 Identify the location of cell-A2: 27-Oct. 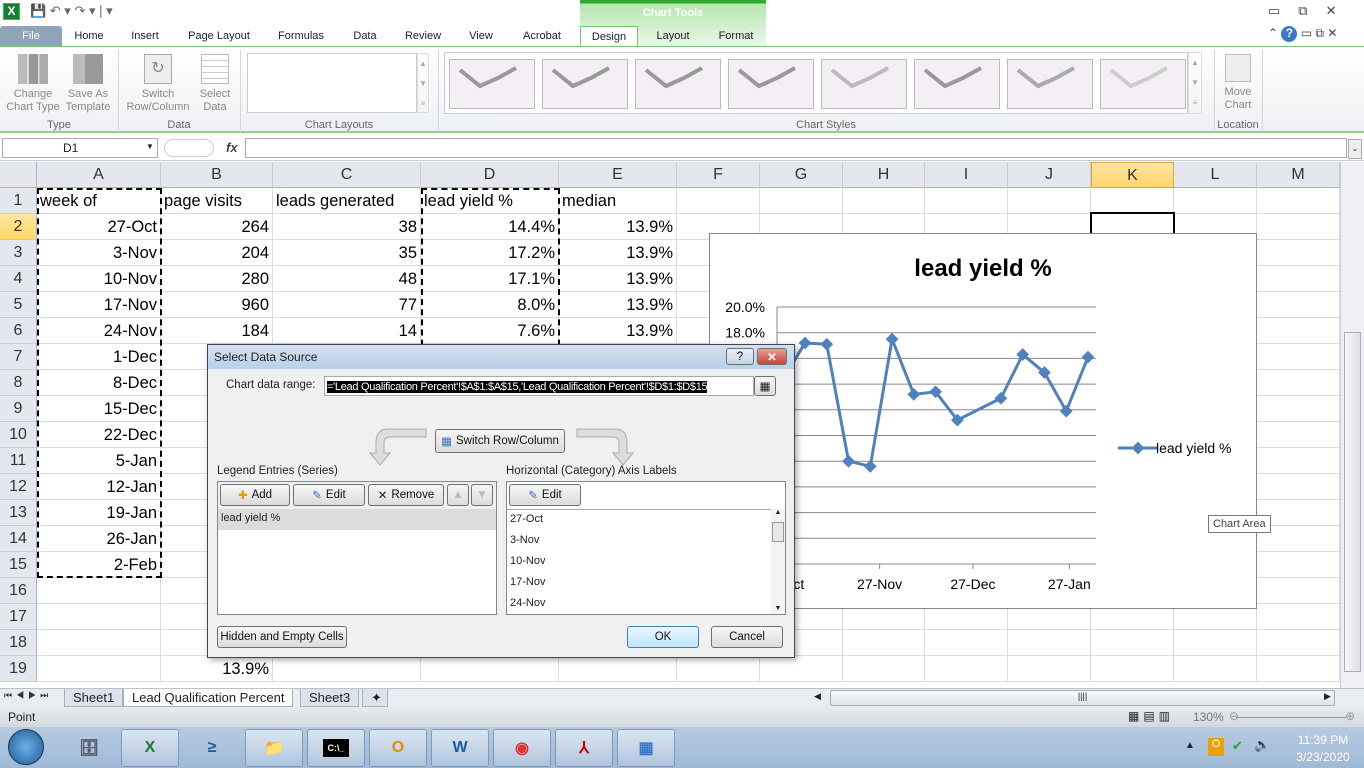
(99, 227).